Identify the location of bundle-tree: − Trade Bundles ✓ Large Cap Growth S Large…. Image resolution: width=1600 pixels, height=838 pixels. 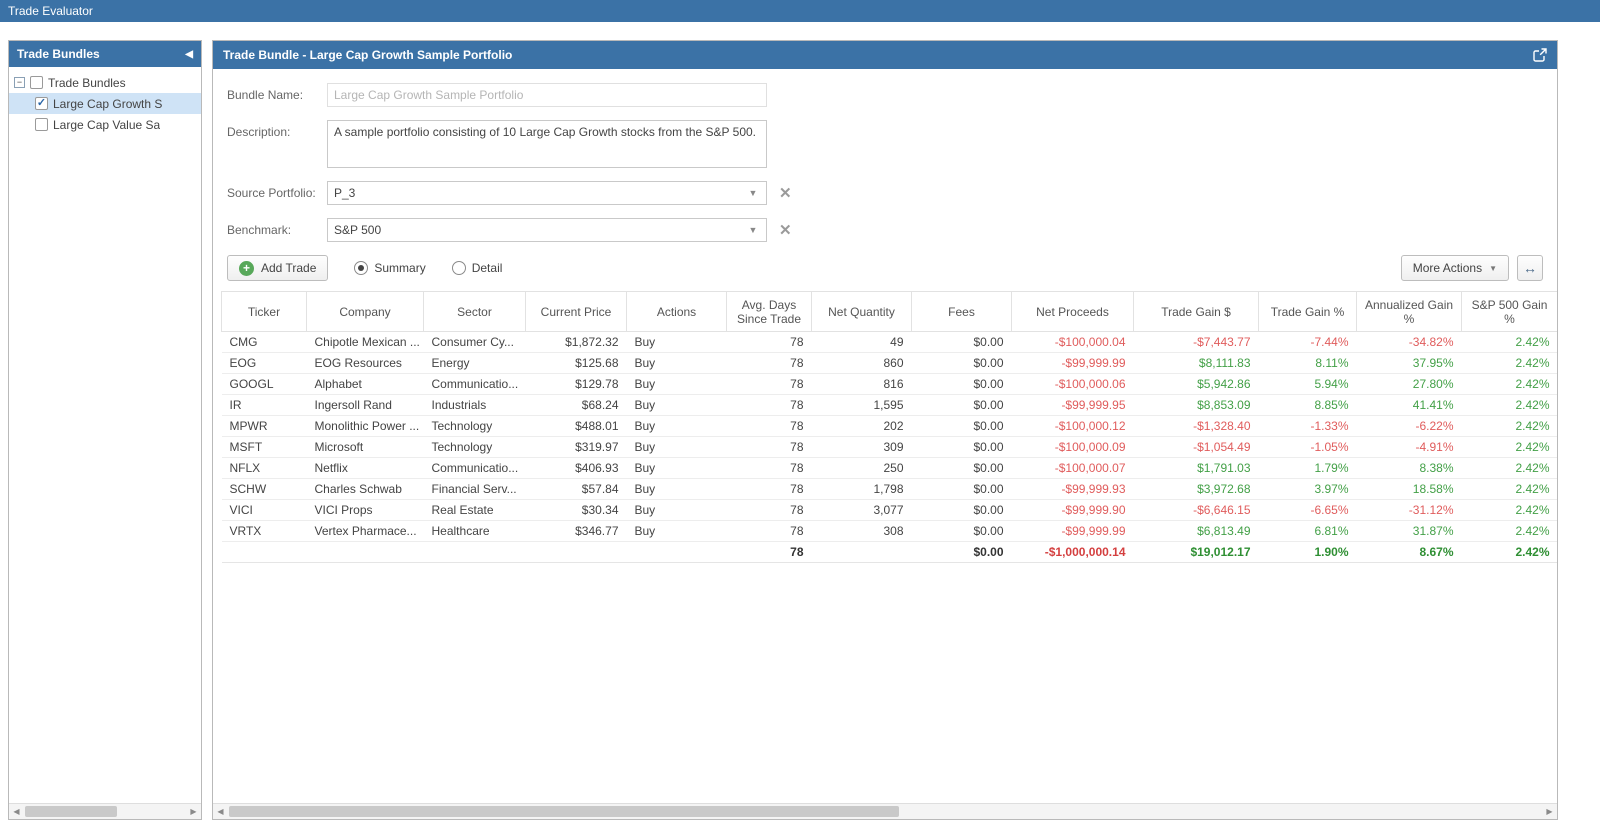
(105, 101).